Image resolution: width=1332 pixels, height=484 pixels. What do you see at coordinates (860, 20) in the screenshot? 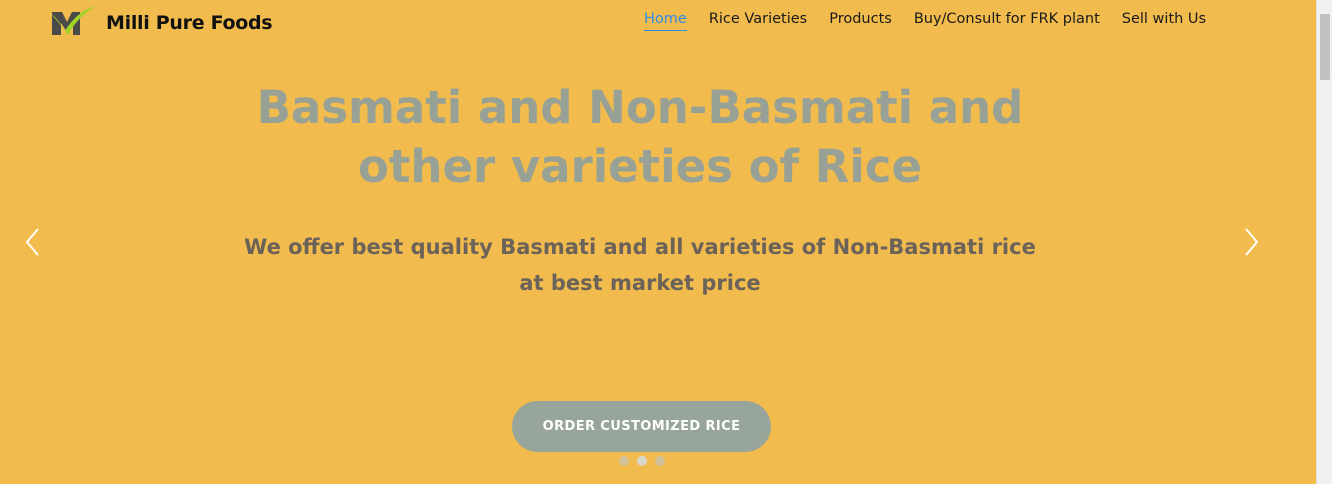
I see `nav-item-products: Products` at bounding box center [860, 20].